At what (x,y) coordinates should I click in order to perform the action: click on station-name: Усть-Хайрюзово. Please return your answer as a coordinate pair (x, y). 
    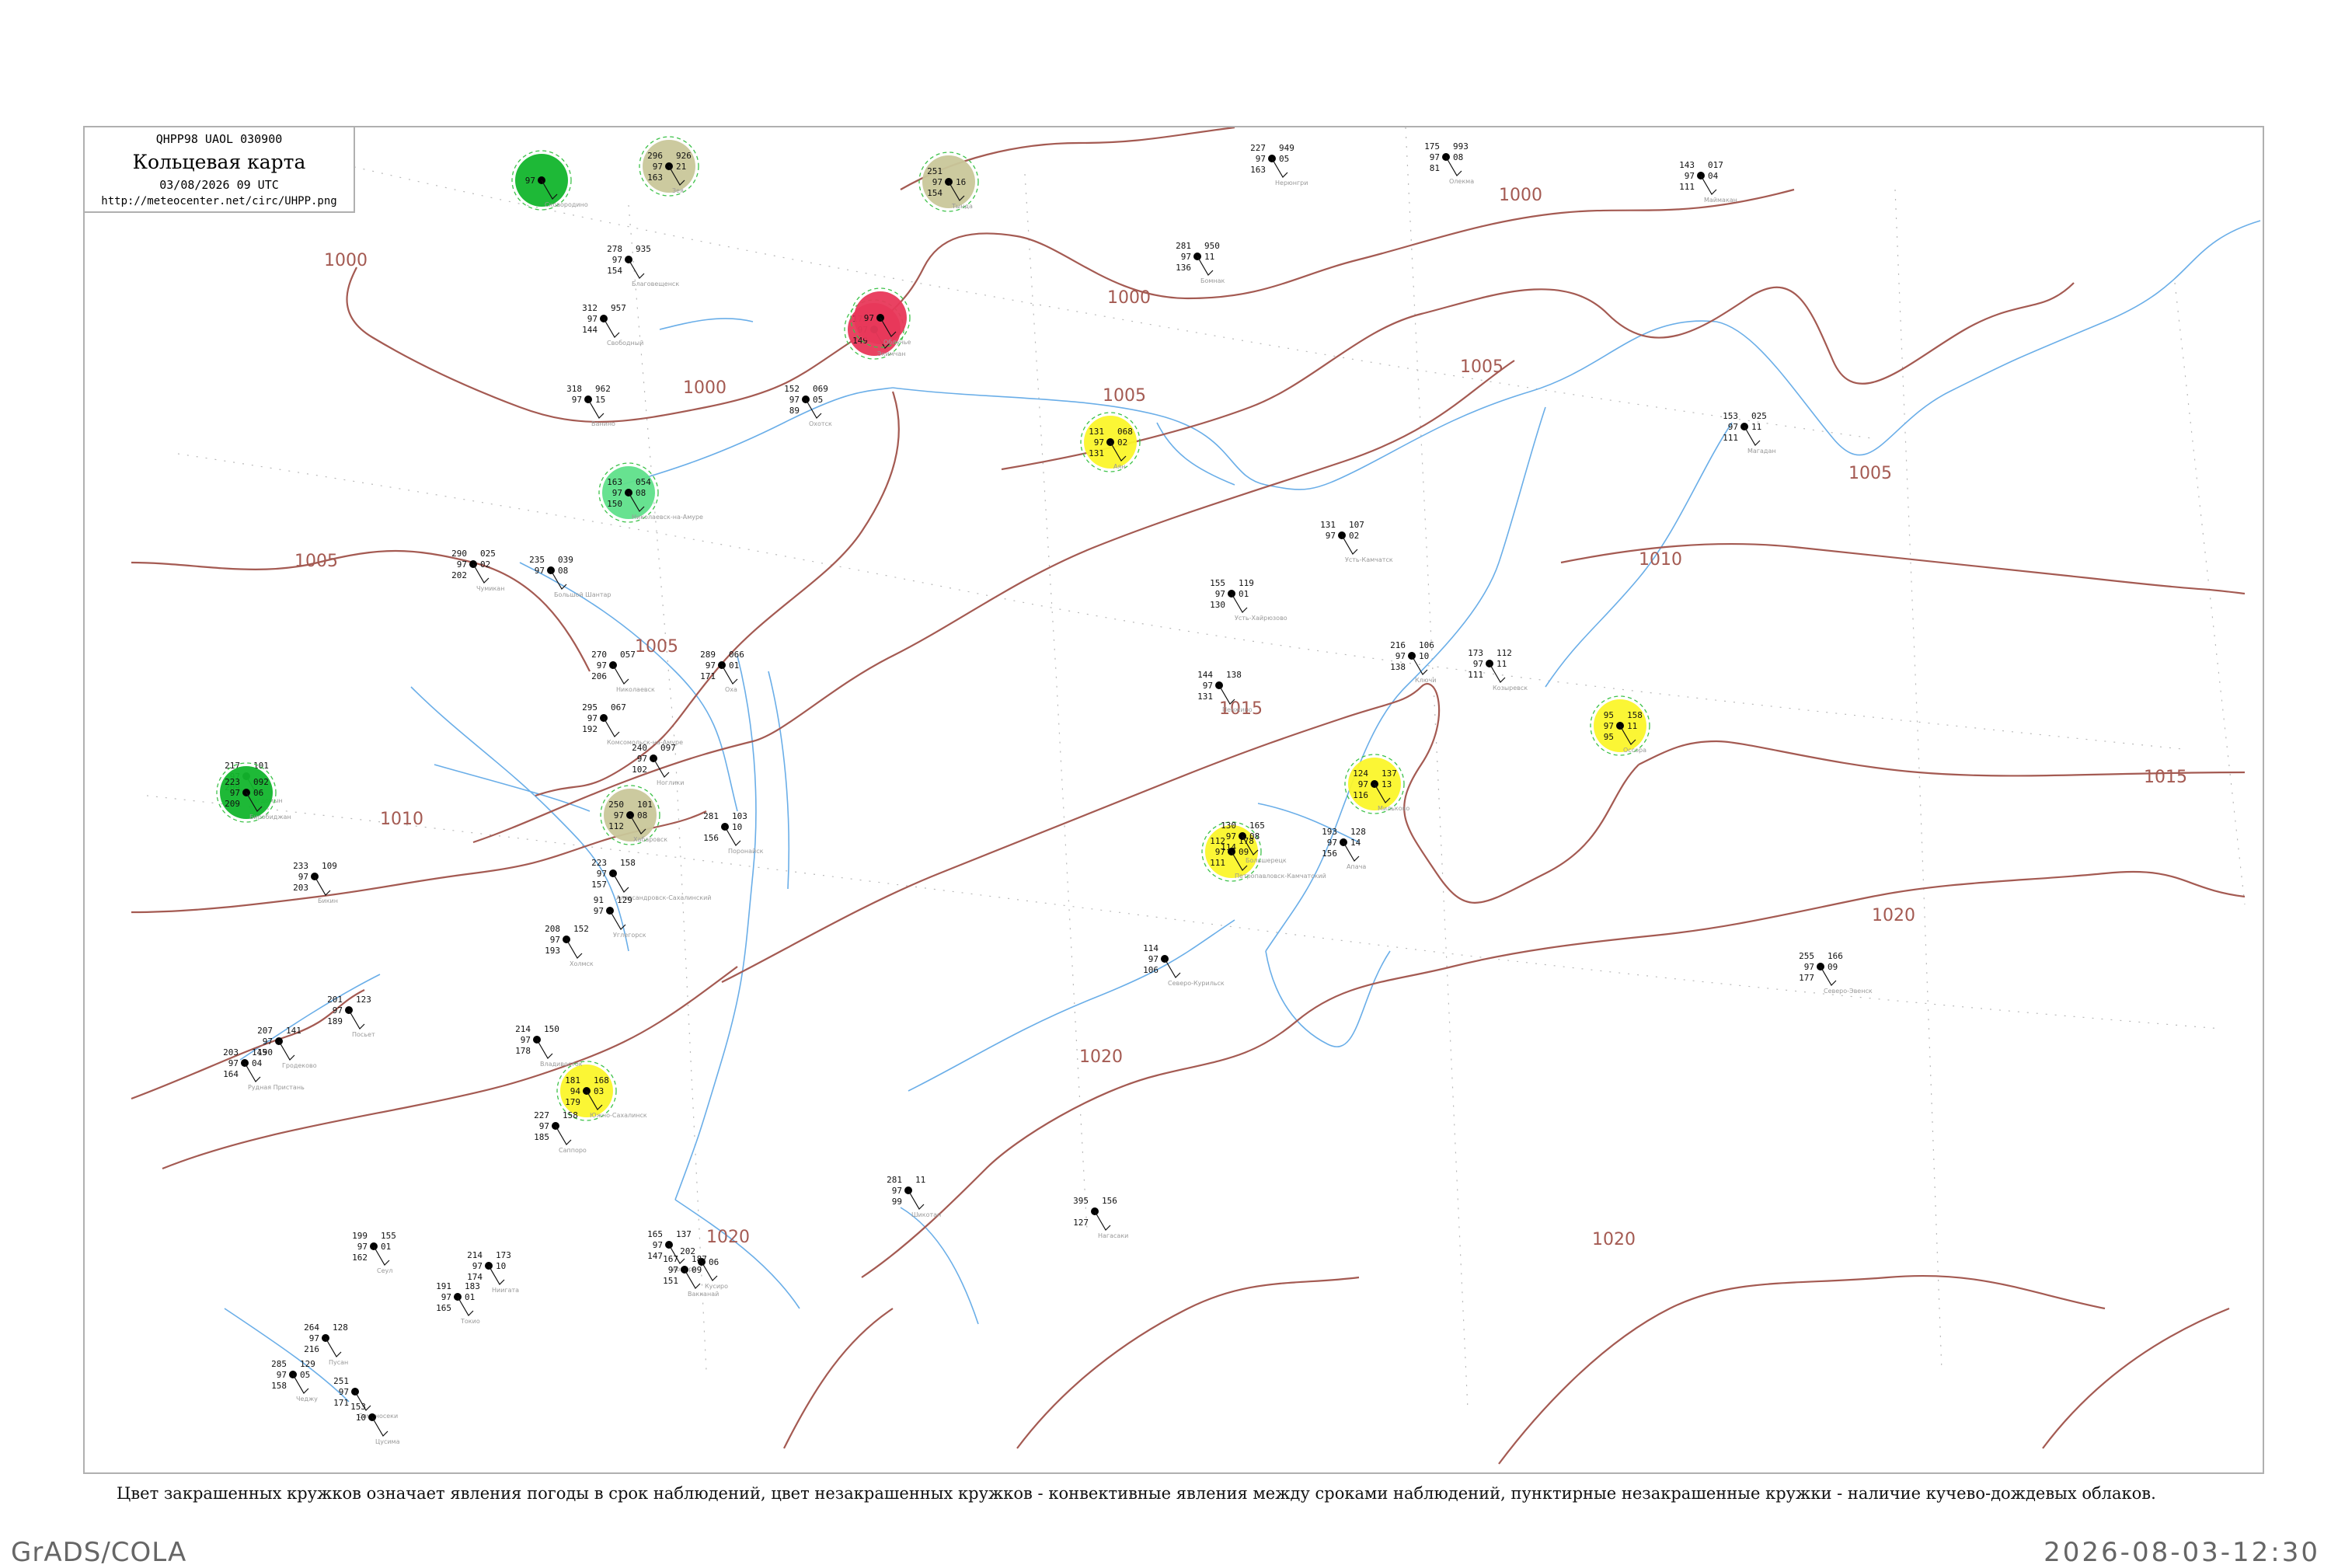
    Looking at the image, I should click on (1261, 618).